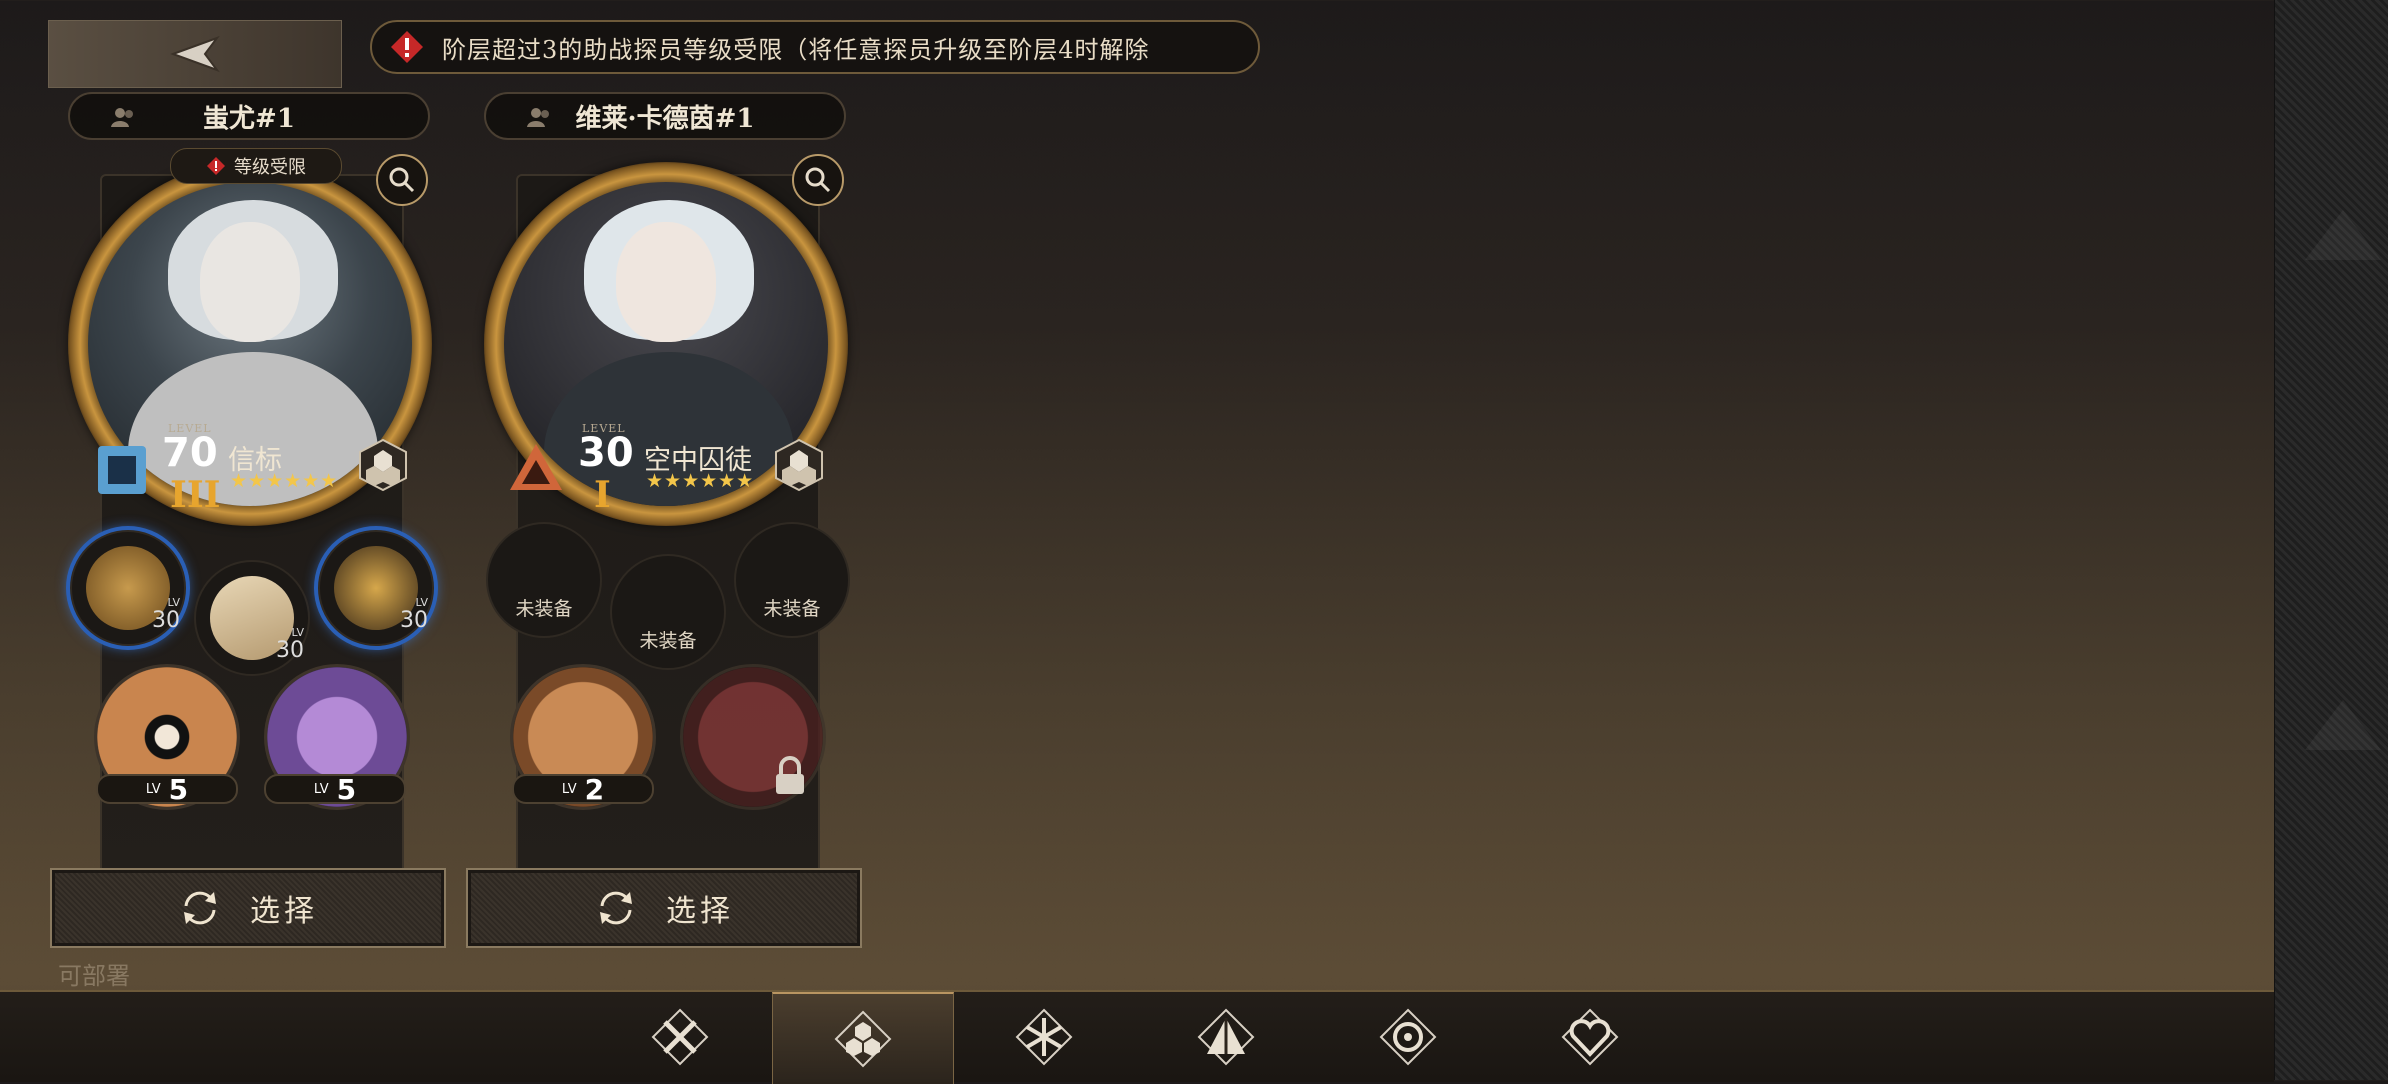  What do you see at coordinates (190, 453) in the screenshot?
I see `agent-level: 70` at bounding box center [190, 453].